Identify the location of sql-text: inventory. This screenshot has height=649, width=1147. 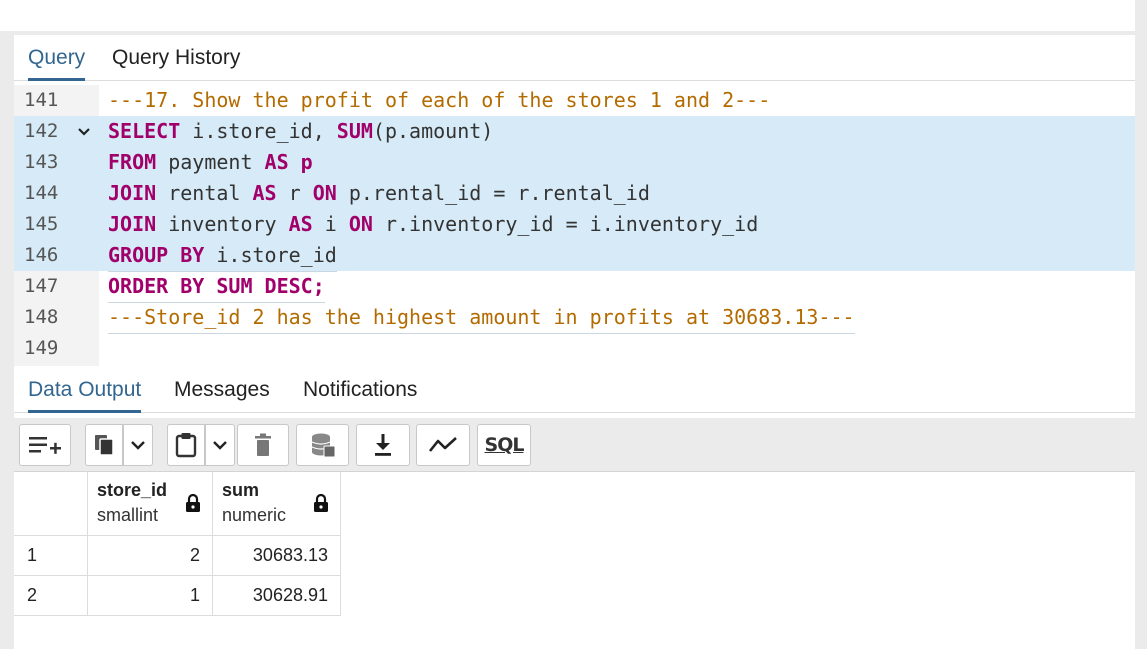
(222, 224).